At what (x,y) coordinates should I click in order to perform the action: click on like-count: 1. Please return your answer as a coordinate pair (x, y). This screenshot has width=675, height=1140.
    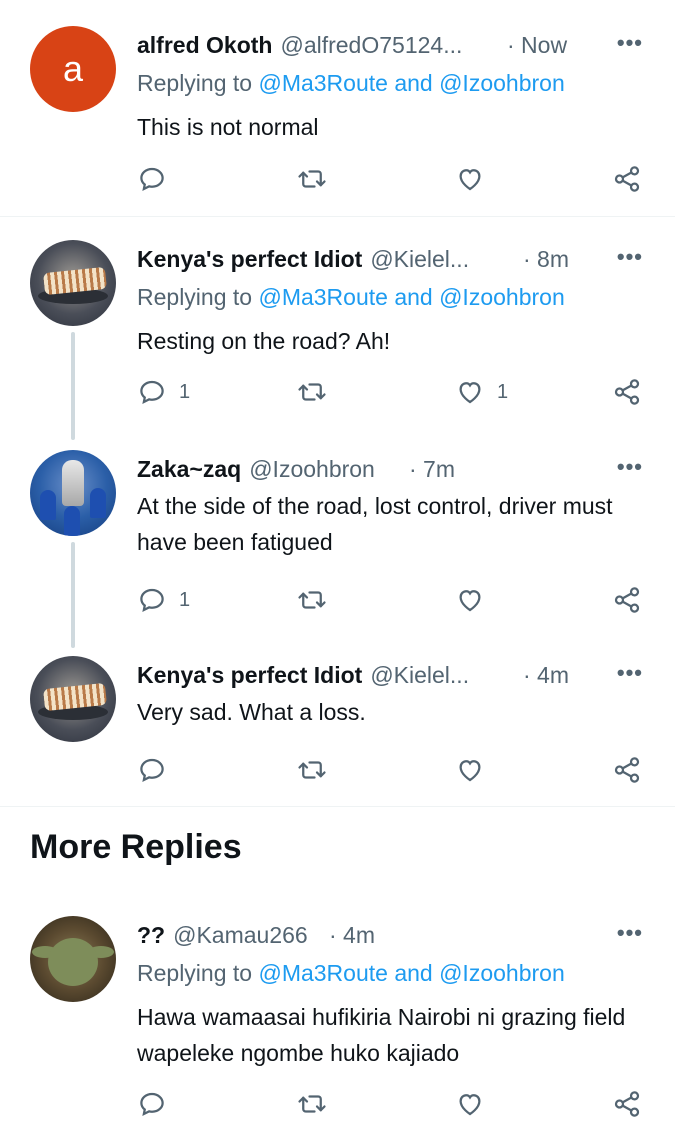
    Looking at the image, I should click on (503, 391).